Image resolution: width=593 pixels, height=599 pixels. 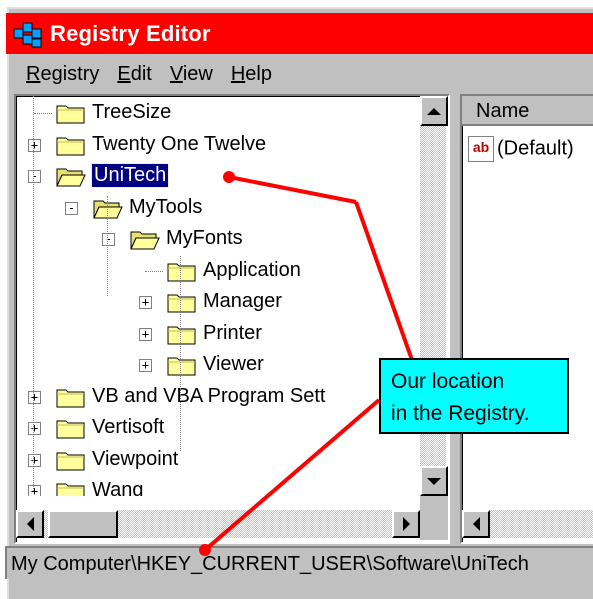 I want to click on scroll-left-button, so click(x=30, y=524).